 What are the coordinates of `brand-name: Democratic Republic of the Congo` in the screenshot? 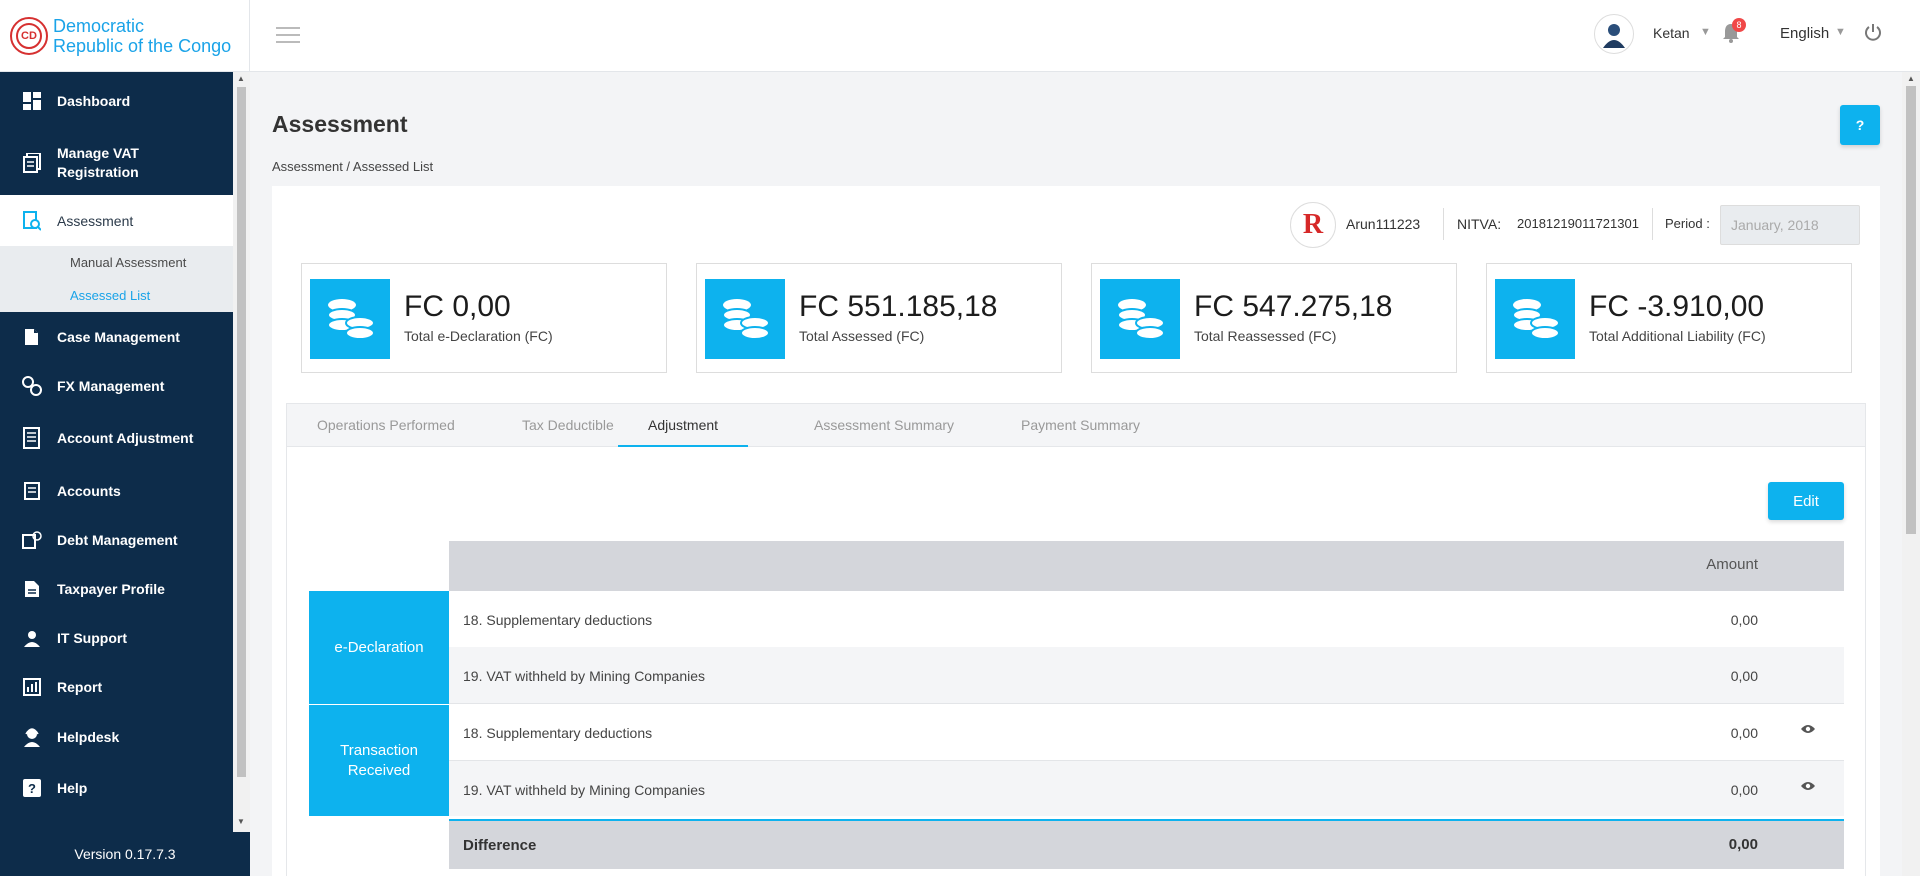 It's located at (142, 36).